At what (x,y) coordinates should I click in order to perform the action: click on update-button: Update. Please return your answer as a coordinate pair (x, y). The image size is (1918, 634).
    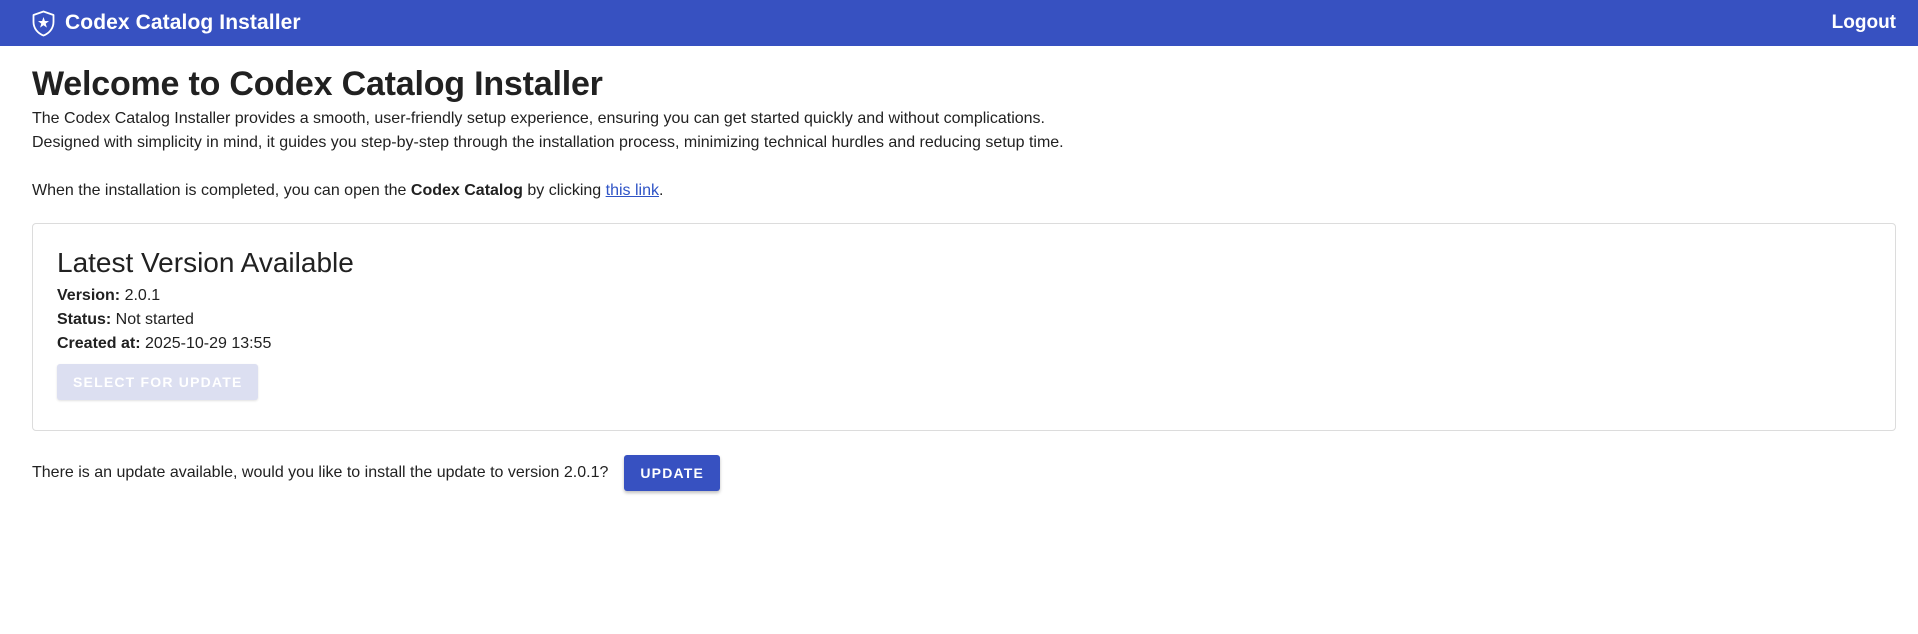
    Looking at the image, I should click on (672, 473).